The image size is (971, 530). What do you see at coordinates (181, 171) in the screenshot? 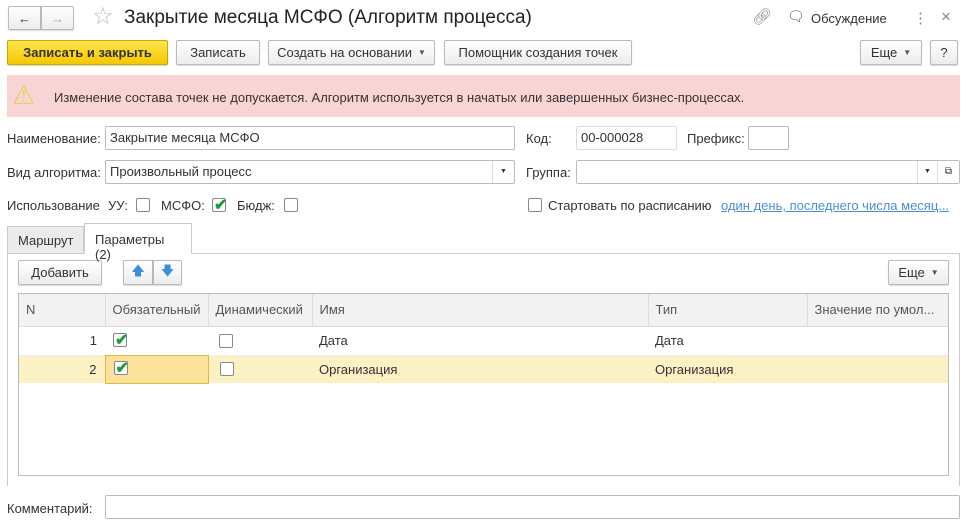
I see `algorithm-kind-value: Произвольный процесс` at bounding box center [181, 171].